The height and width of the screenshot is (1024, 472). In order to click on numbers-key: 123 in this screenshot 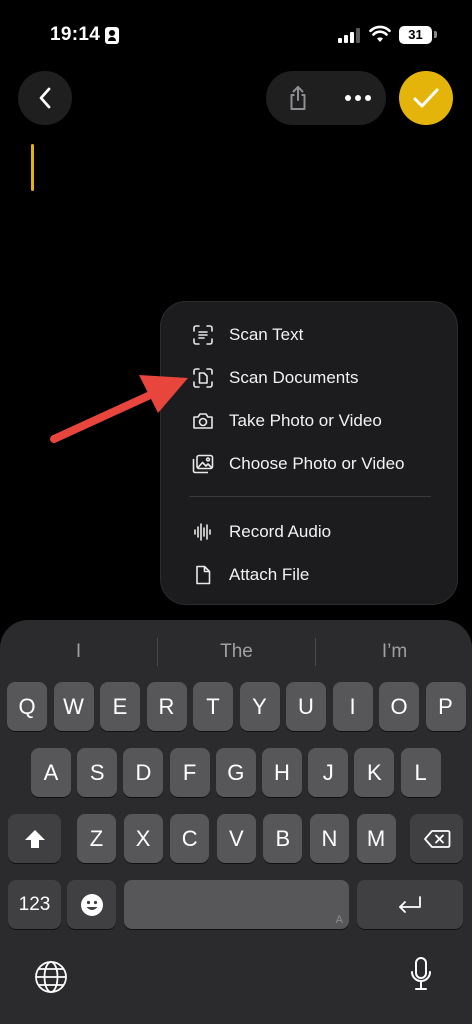, I will do `click(34, 904)`.